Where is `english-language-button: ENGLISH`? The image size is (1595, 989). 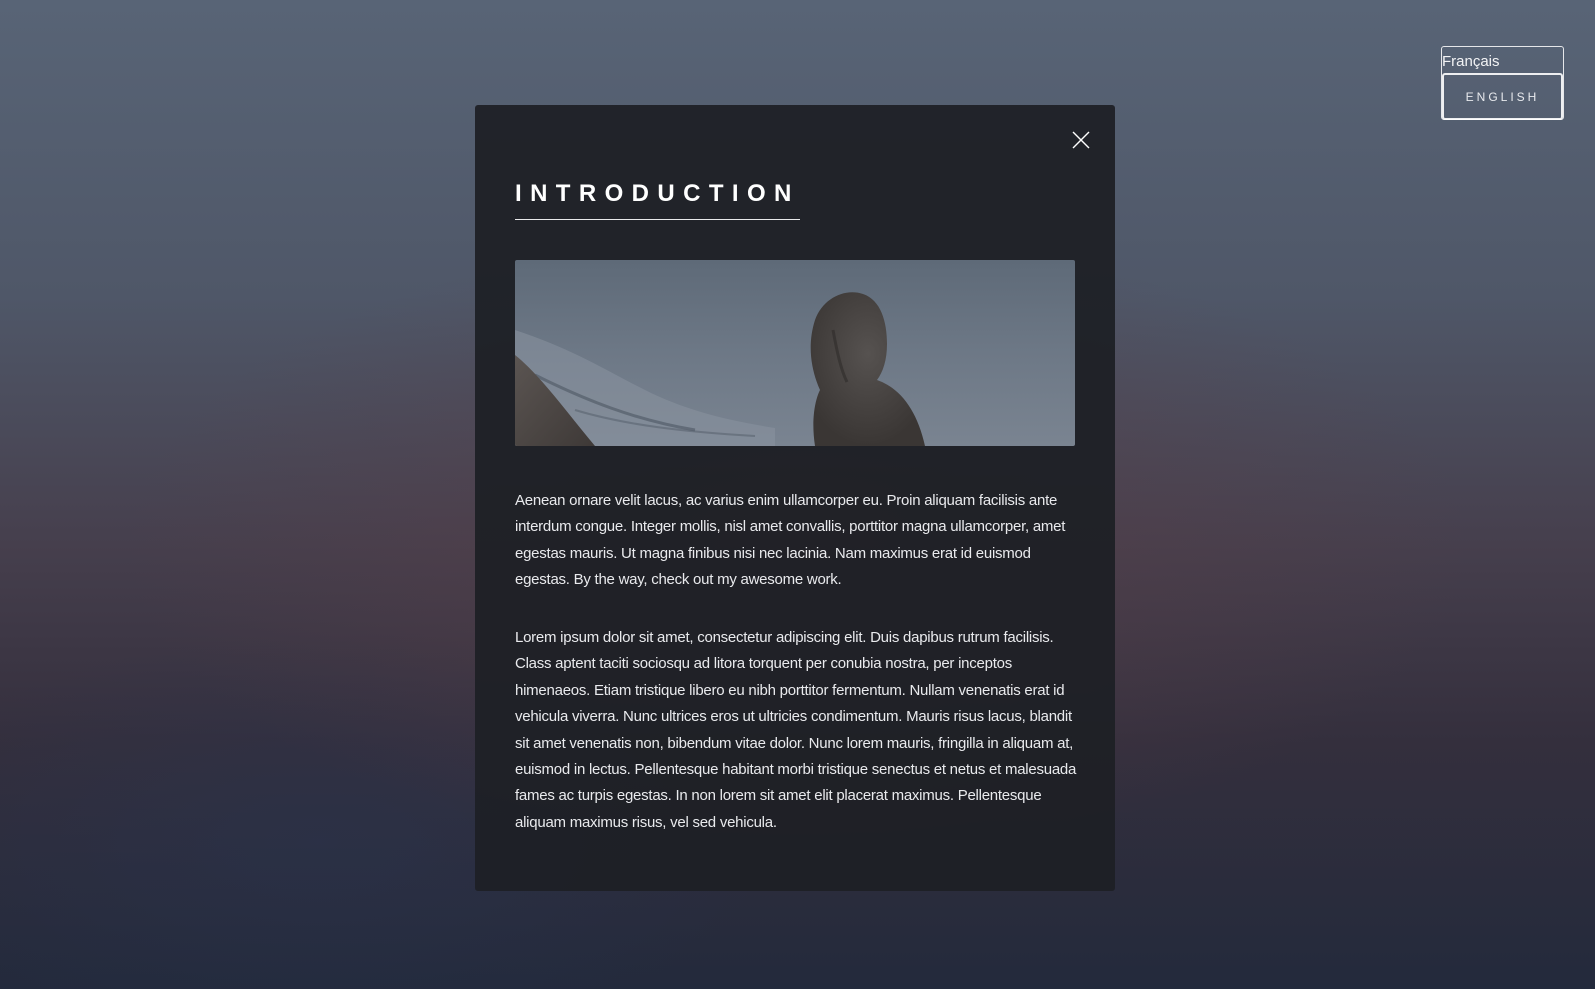 english-language-button: ENGLISH is located at coordinates (1502, 96).